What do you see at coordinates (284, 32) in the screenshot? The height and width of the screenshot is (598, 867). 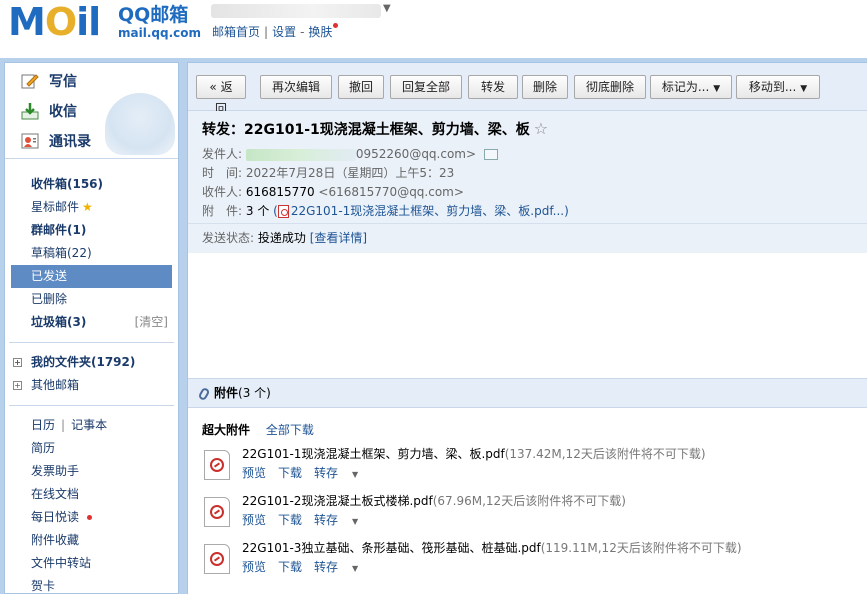 I see `settings-link: 设置` at bounding box center [284, 32].